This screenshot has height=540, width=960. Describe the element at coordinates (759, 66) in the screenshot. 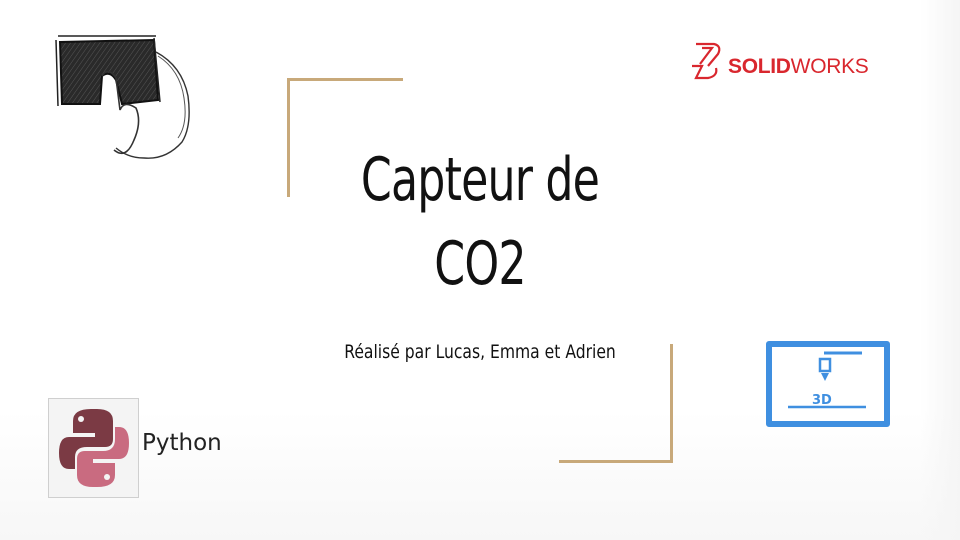

I see `solidworks-text-solid: SOLID` at that location.